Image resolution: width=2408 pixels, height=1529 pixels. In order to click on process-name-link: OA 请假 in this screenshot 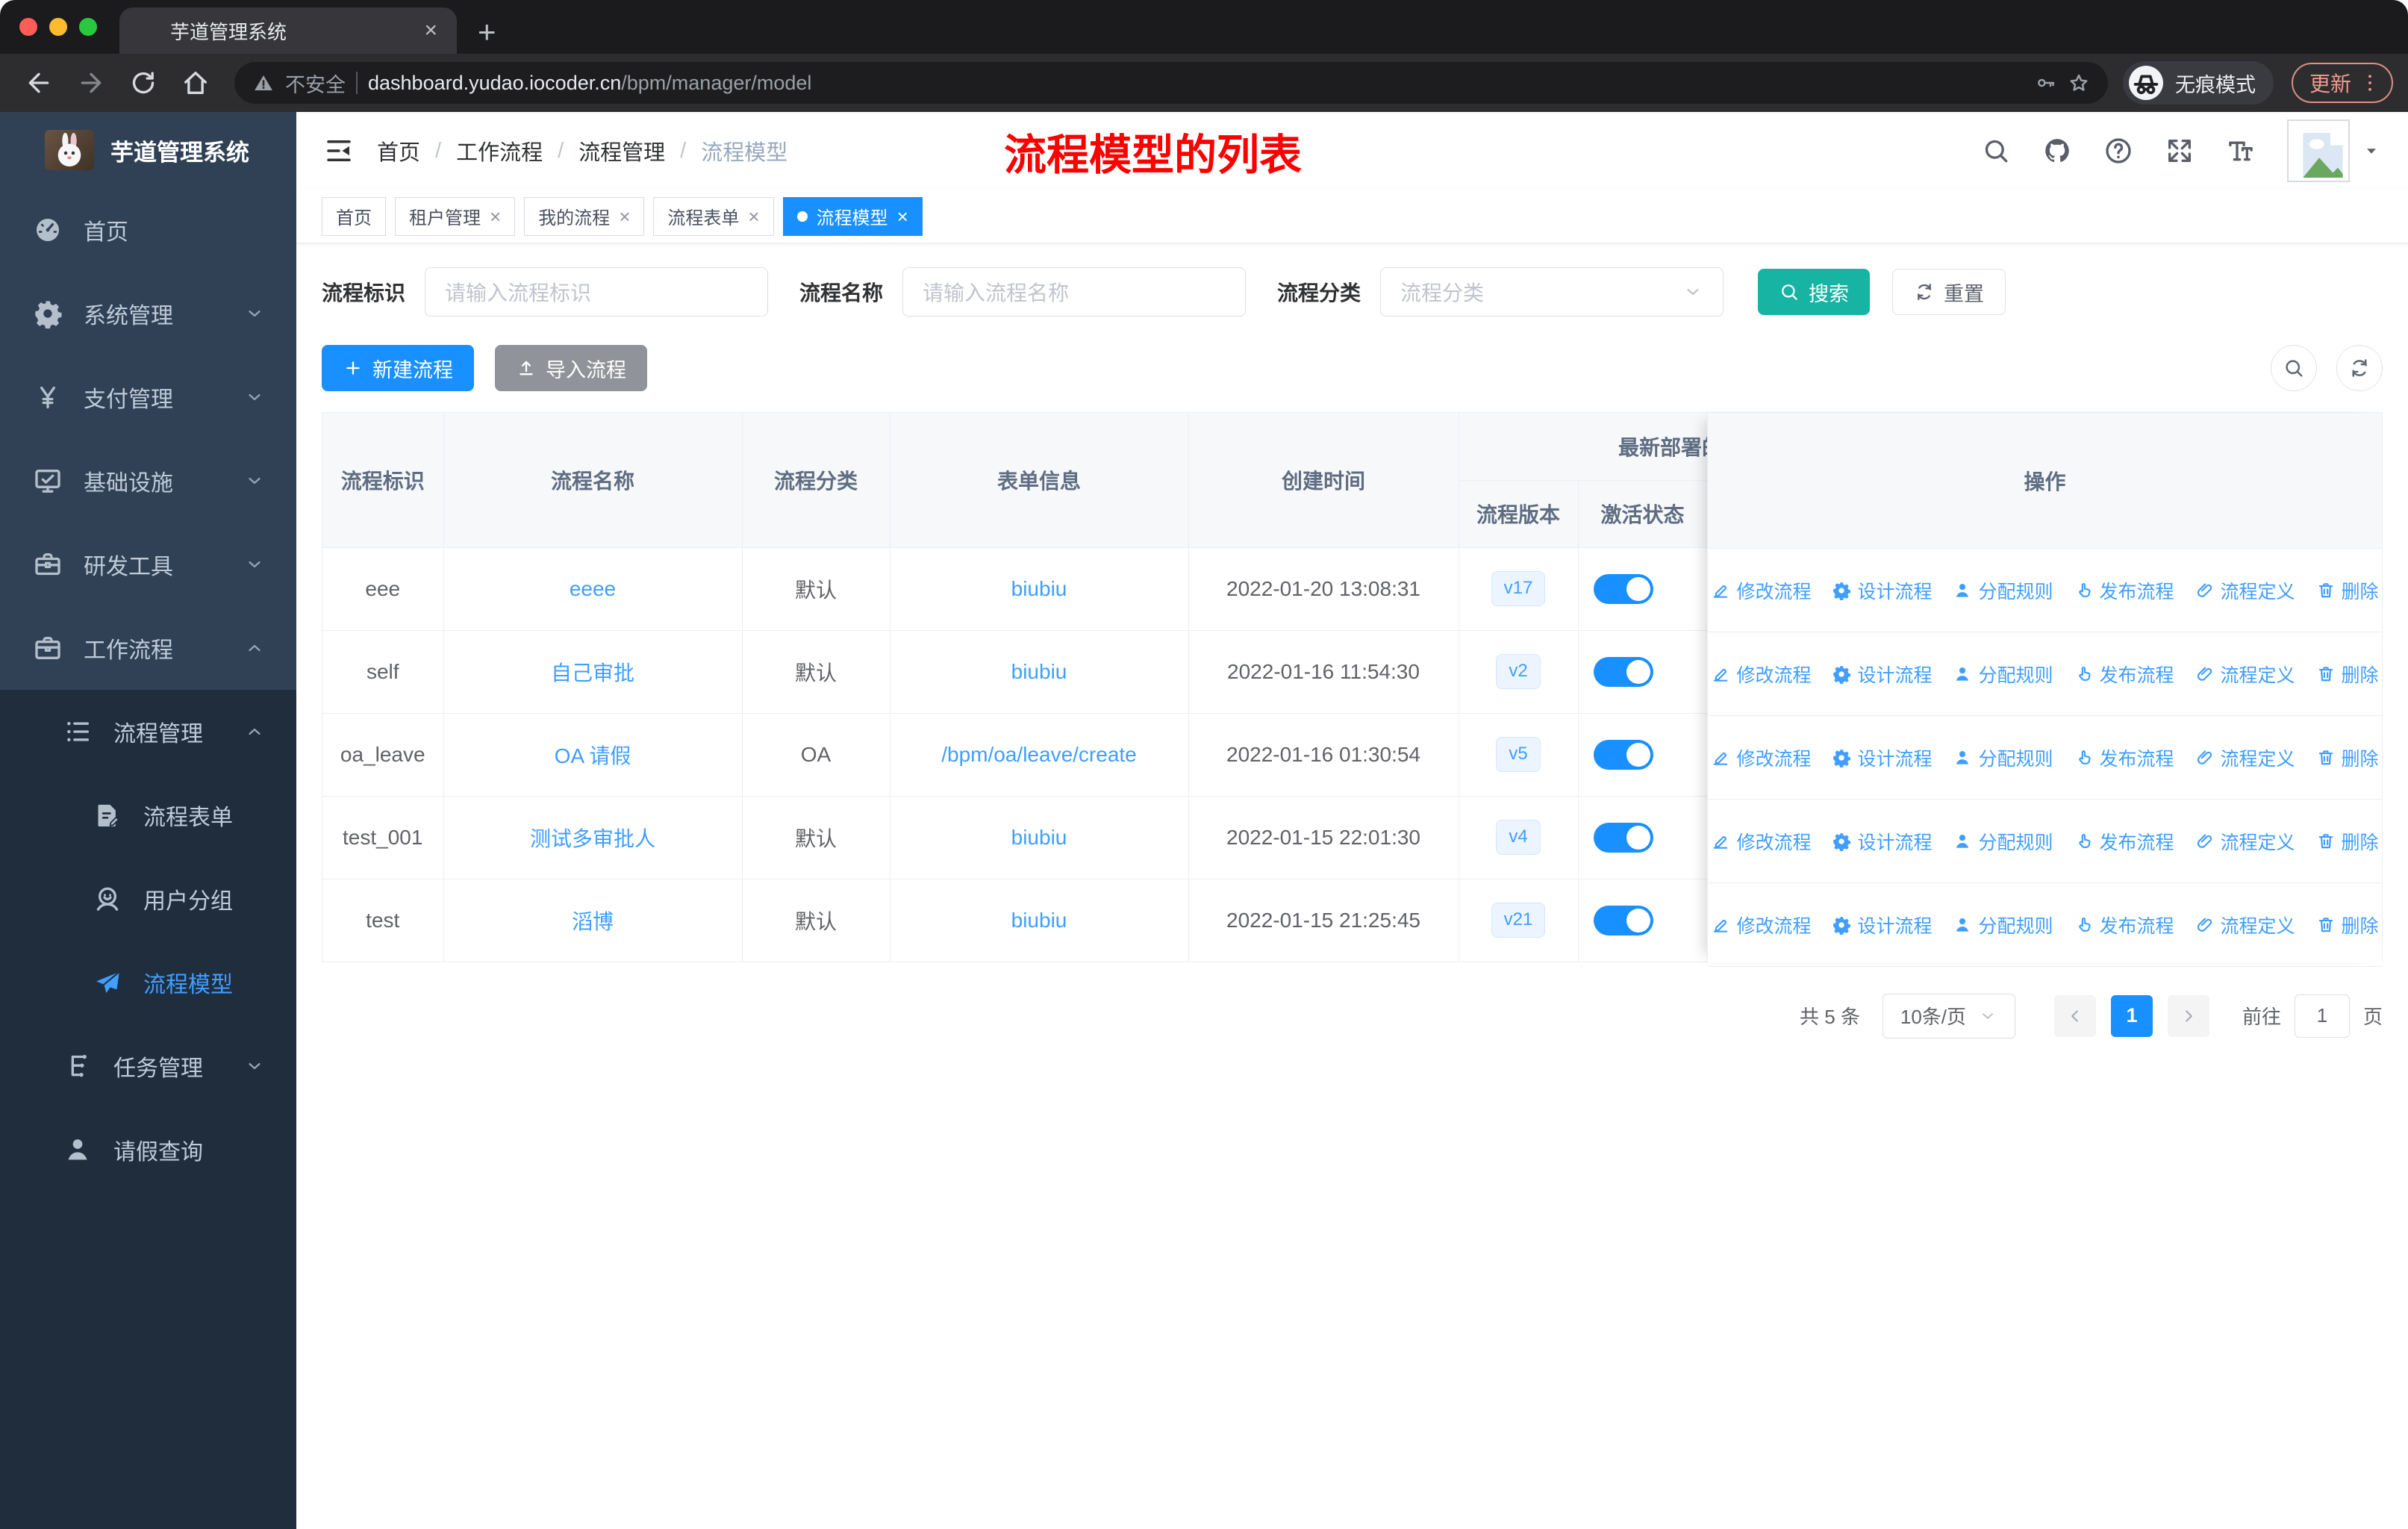, I will do `click(593, 755)`.